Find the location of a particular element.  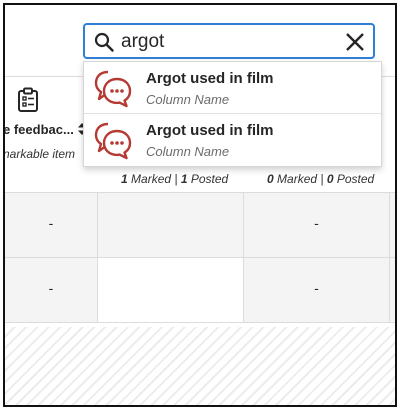

search-input: argot is located at coordinates (229, 41).